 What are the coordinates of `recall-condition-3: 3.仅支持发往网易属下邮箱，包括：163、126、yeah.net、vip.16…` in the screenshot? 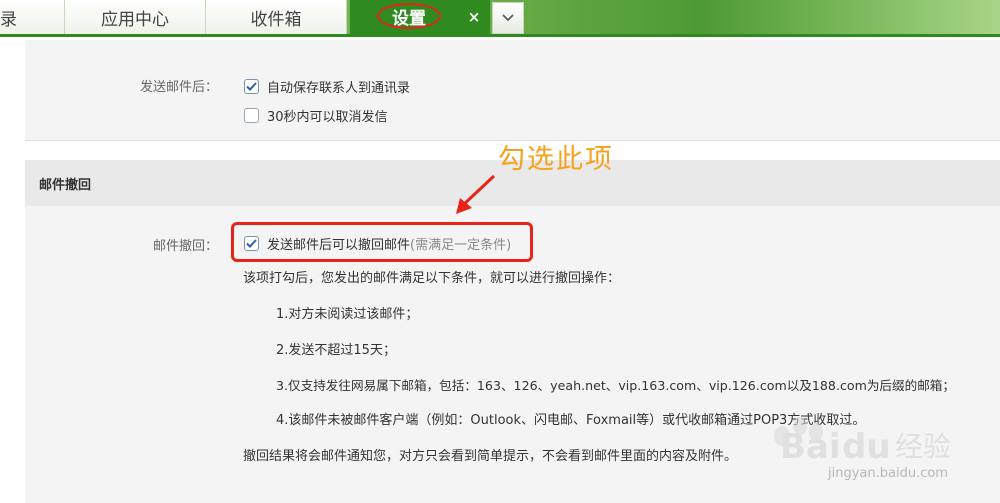 It's located at (615, 385).